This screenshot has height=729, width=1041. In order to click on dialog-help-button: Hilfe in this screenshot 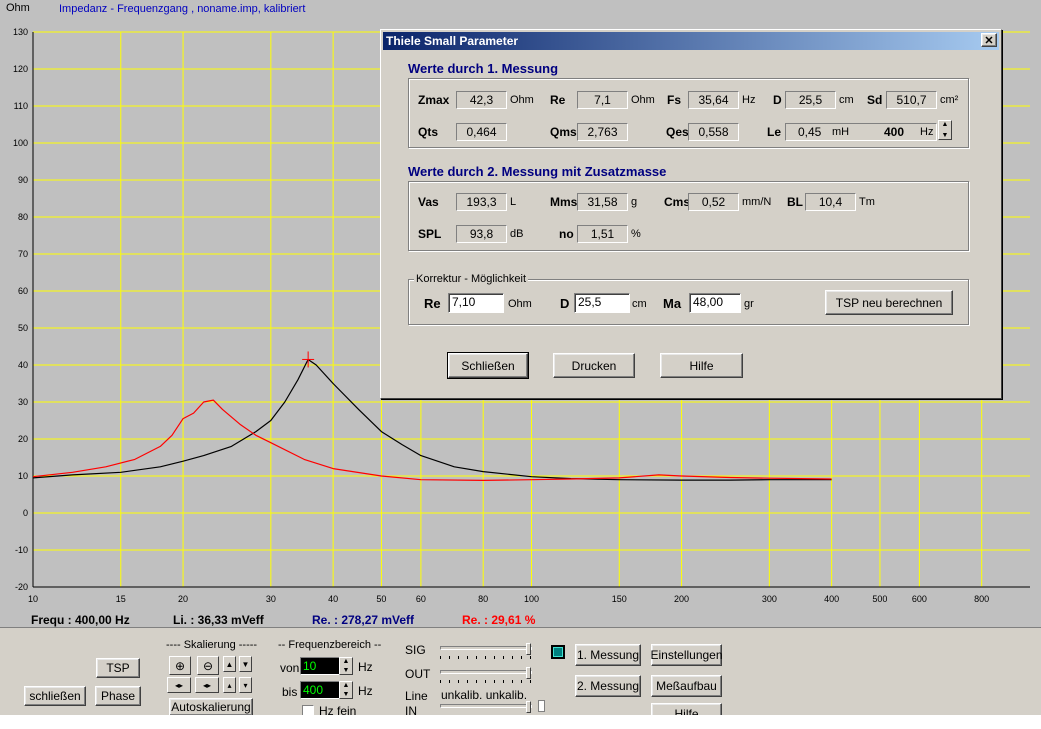, I will do `click(701, 365)`.